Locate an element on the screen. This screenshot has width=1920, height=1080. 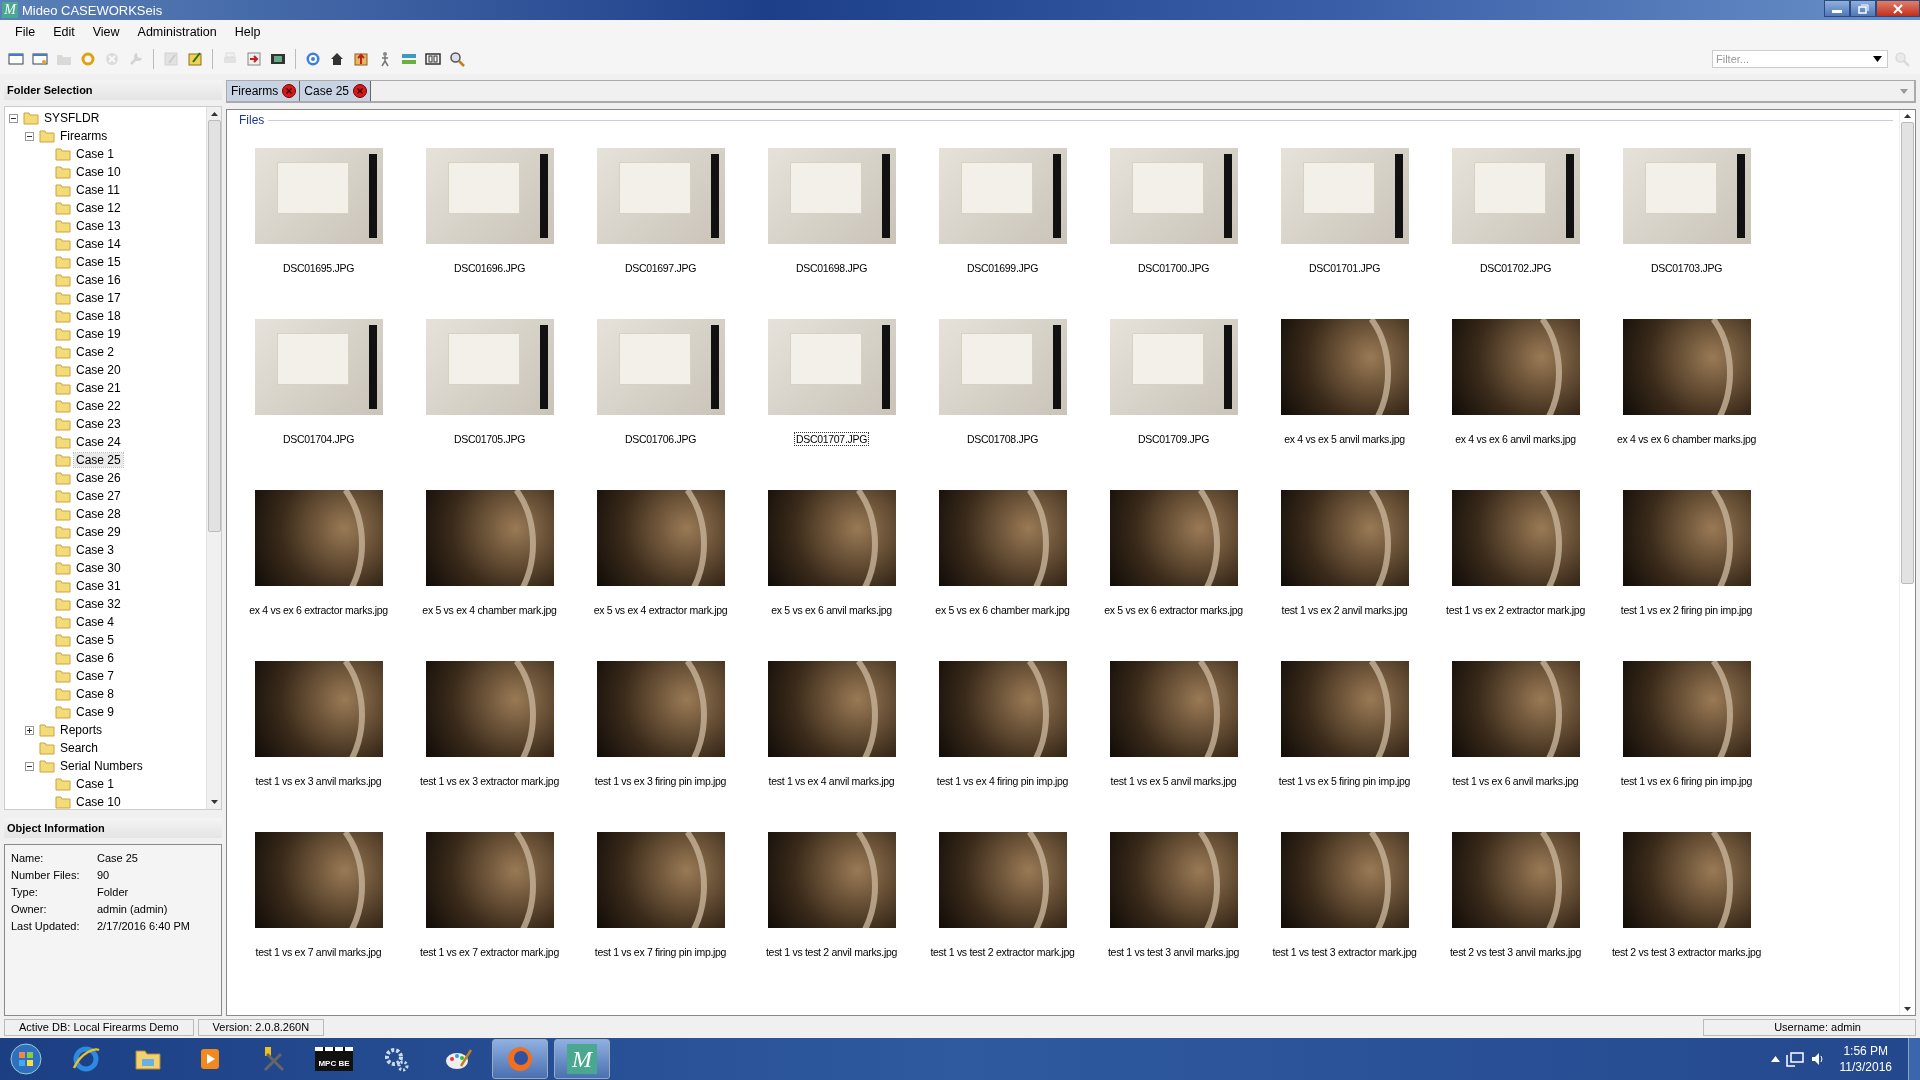
file-name: DSC01702.JPG is located at coordinates (1515, 268).